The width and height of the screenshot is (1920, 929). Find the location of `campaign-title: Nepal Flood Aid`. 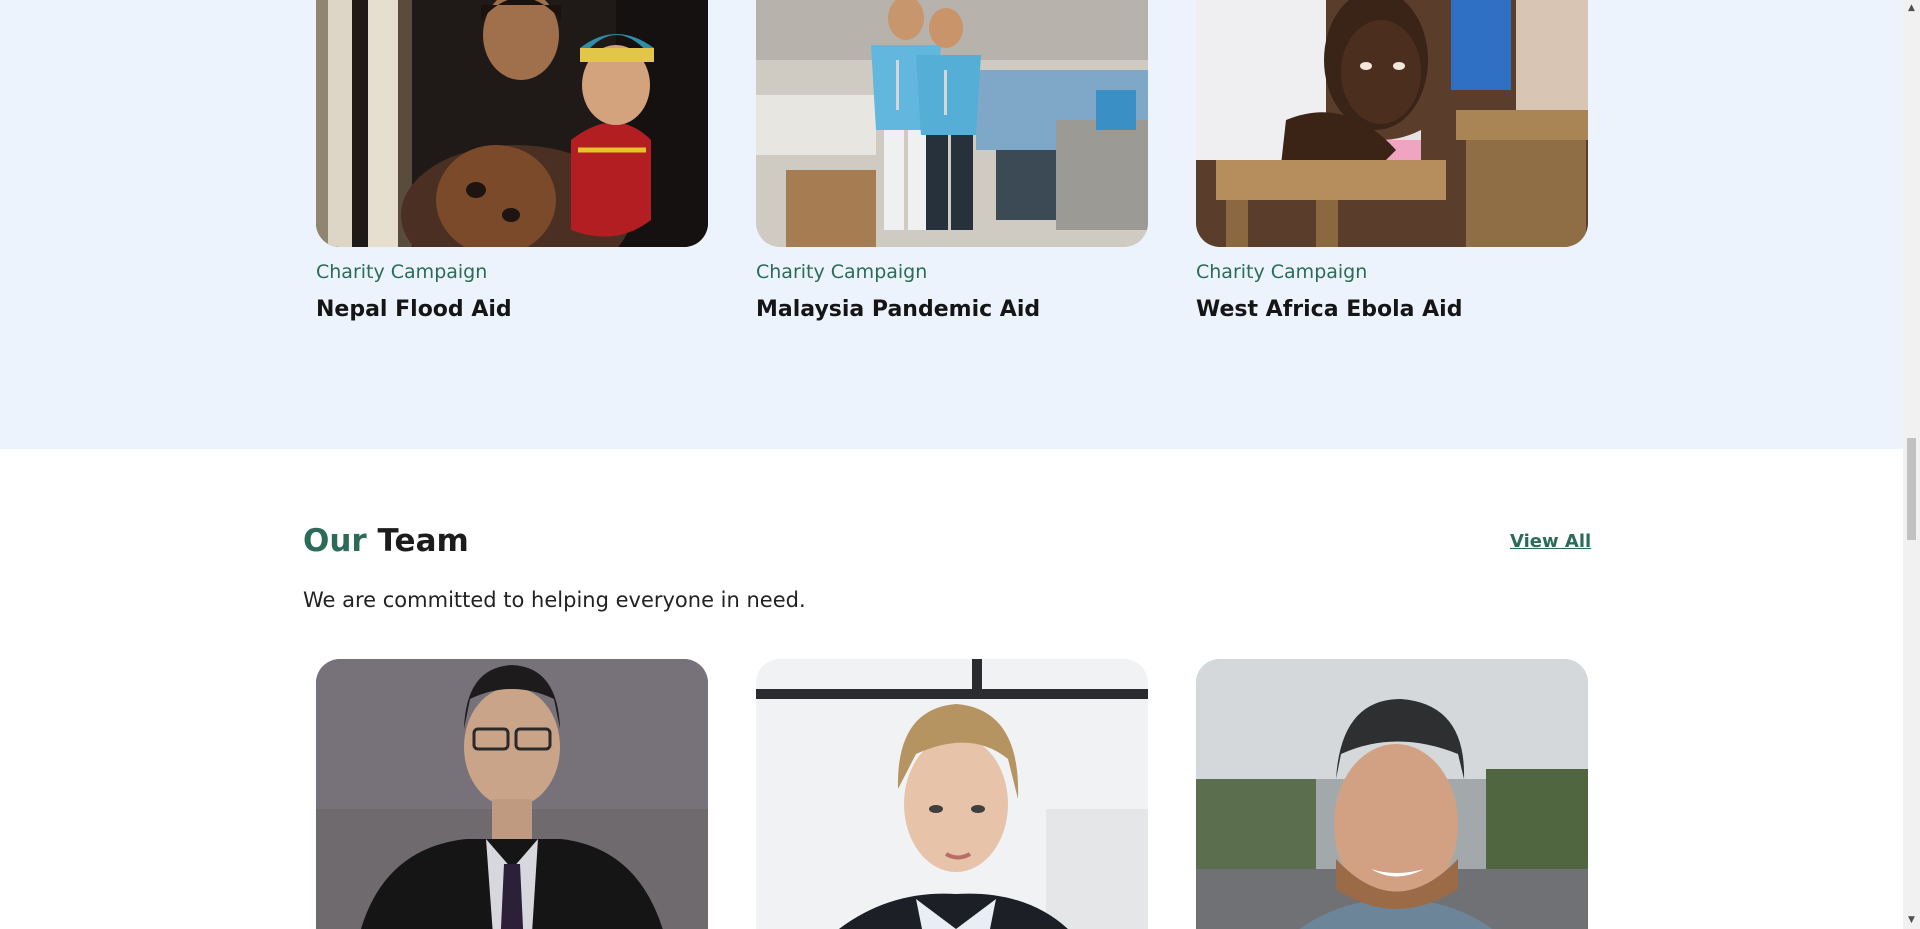

campaign-title: Nepal Flood Aid is located at coordinates (414, 309).